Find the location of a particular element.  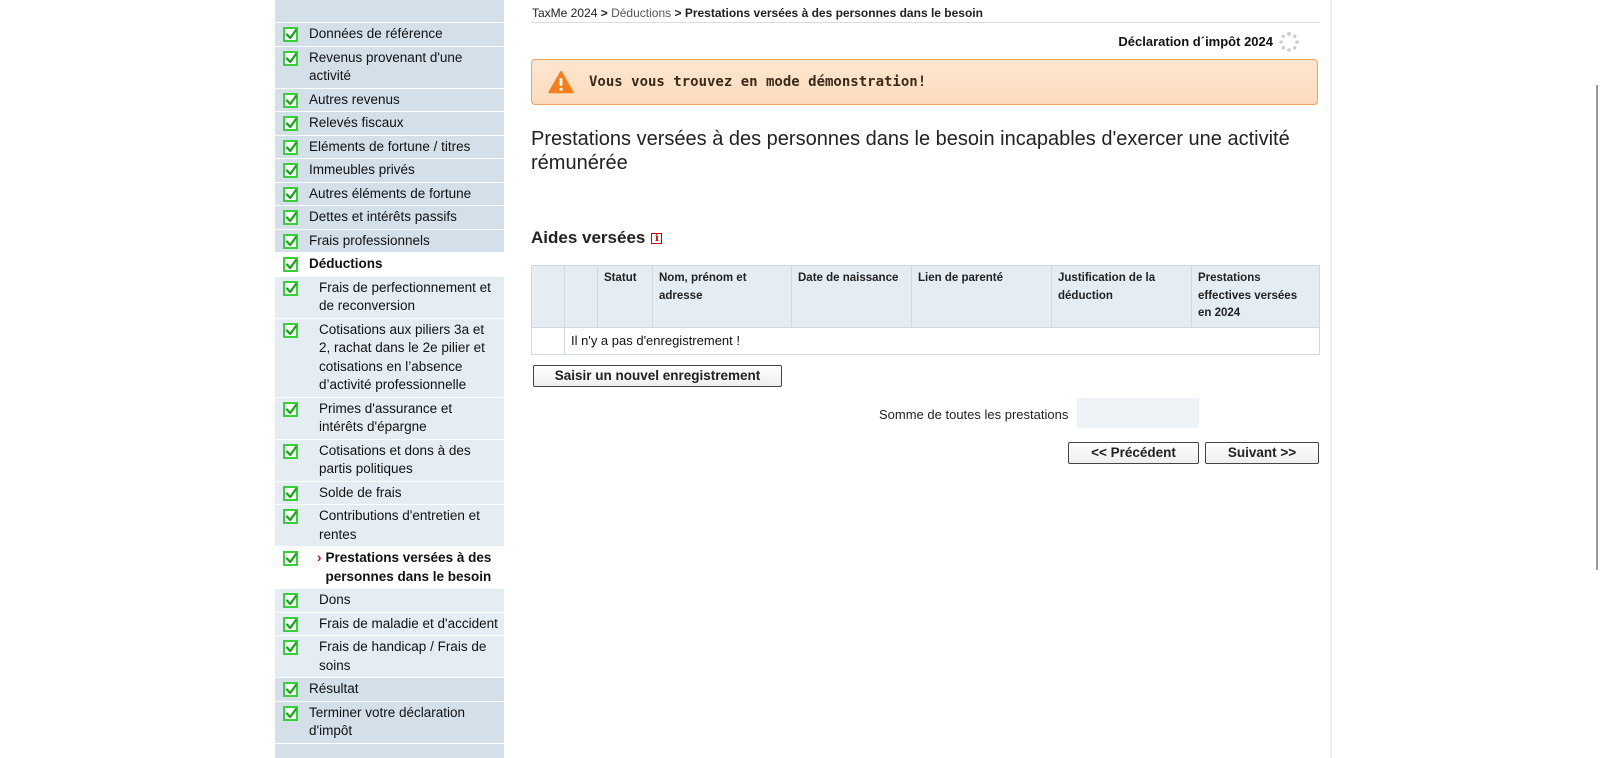

sidebar-item-label: Dons is located at coordinates (335, 599).